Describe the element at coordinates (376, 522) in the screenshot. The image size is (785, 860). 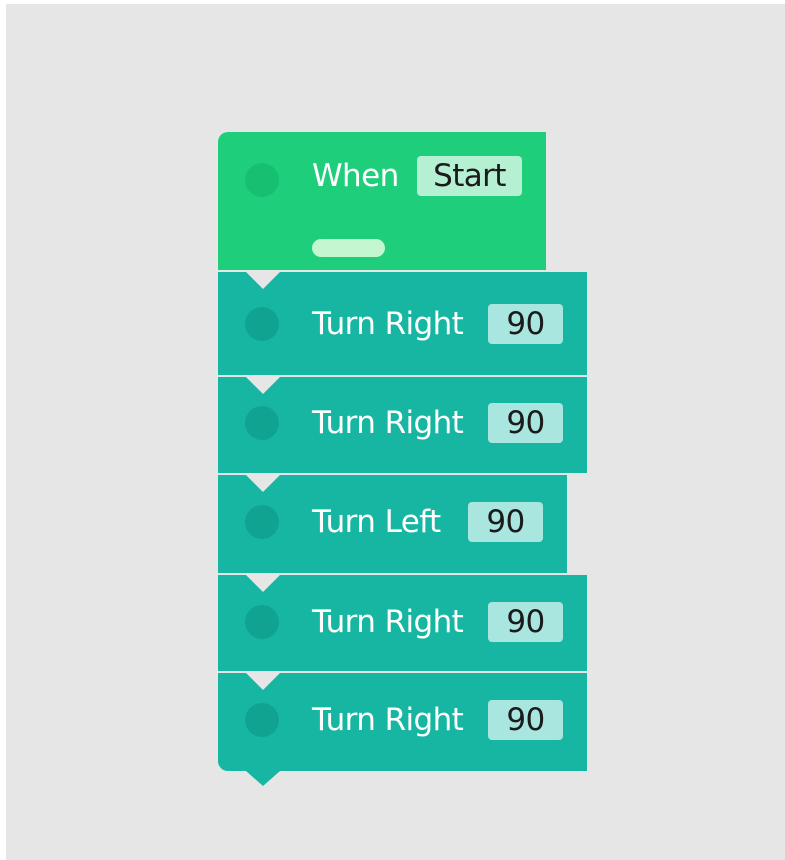
I see `turn-left-label-3: Turn Left` at that location.